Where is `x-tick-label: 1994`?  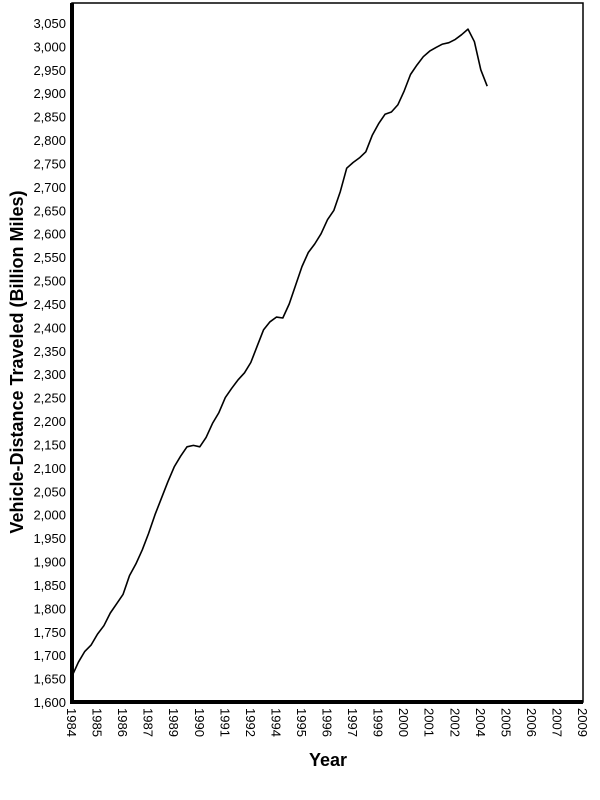 x-tick-label: 1994 is located at coordinates (275, 722).